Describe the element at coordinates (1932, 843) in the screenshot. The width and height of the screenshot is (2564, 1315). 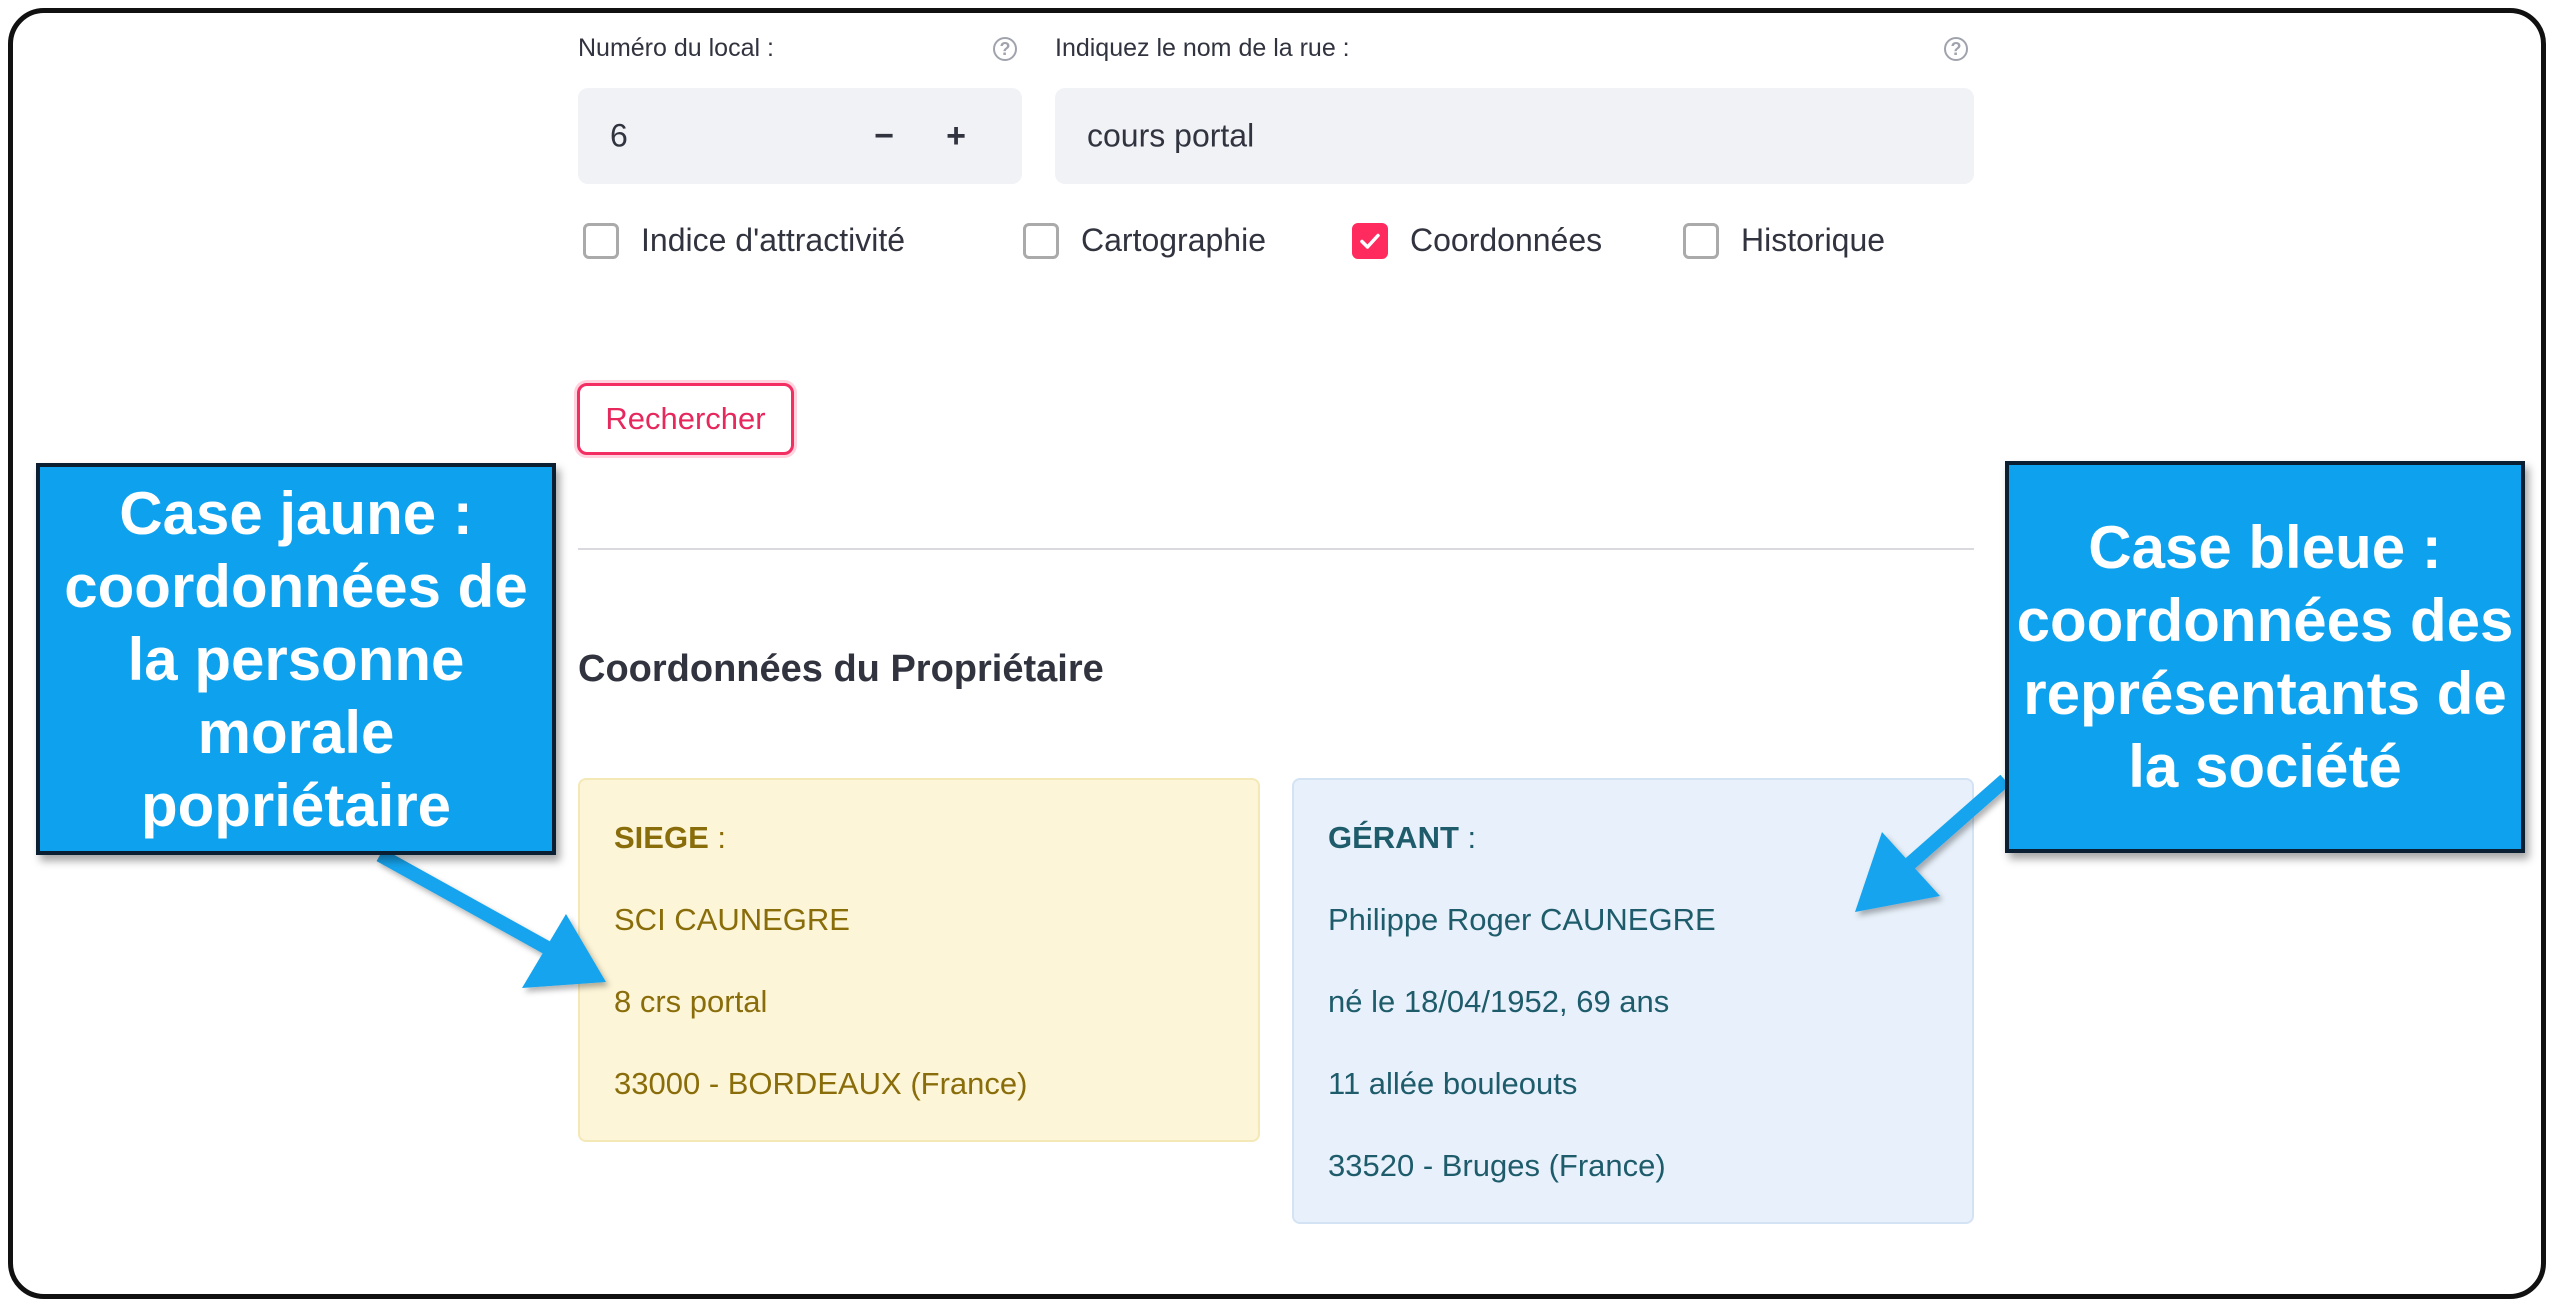
I see `arrow-right` at that location.